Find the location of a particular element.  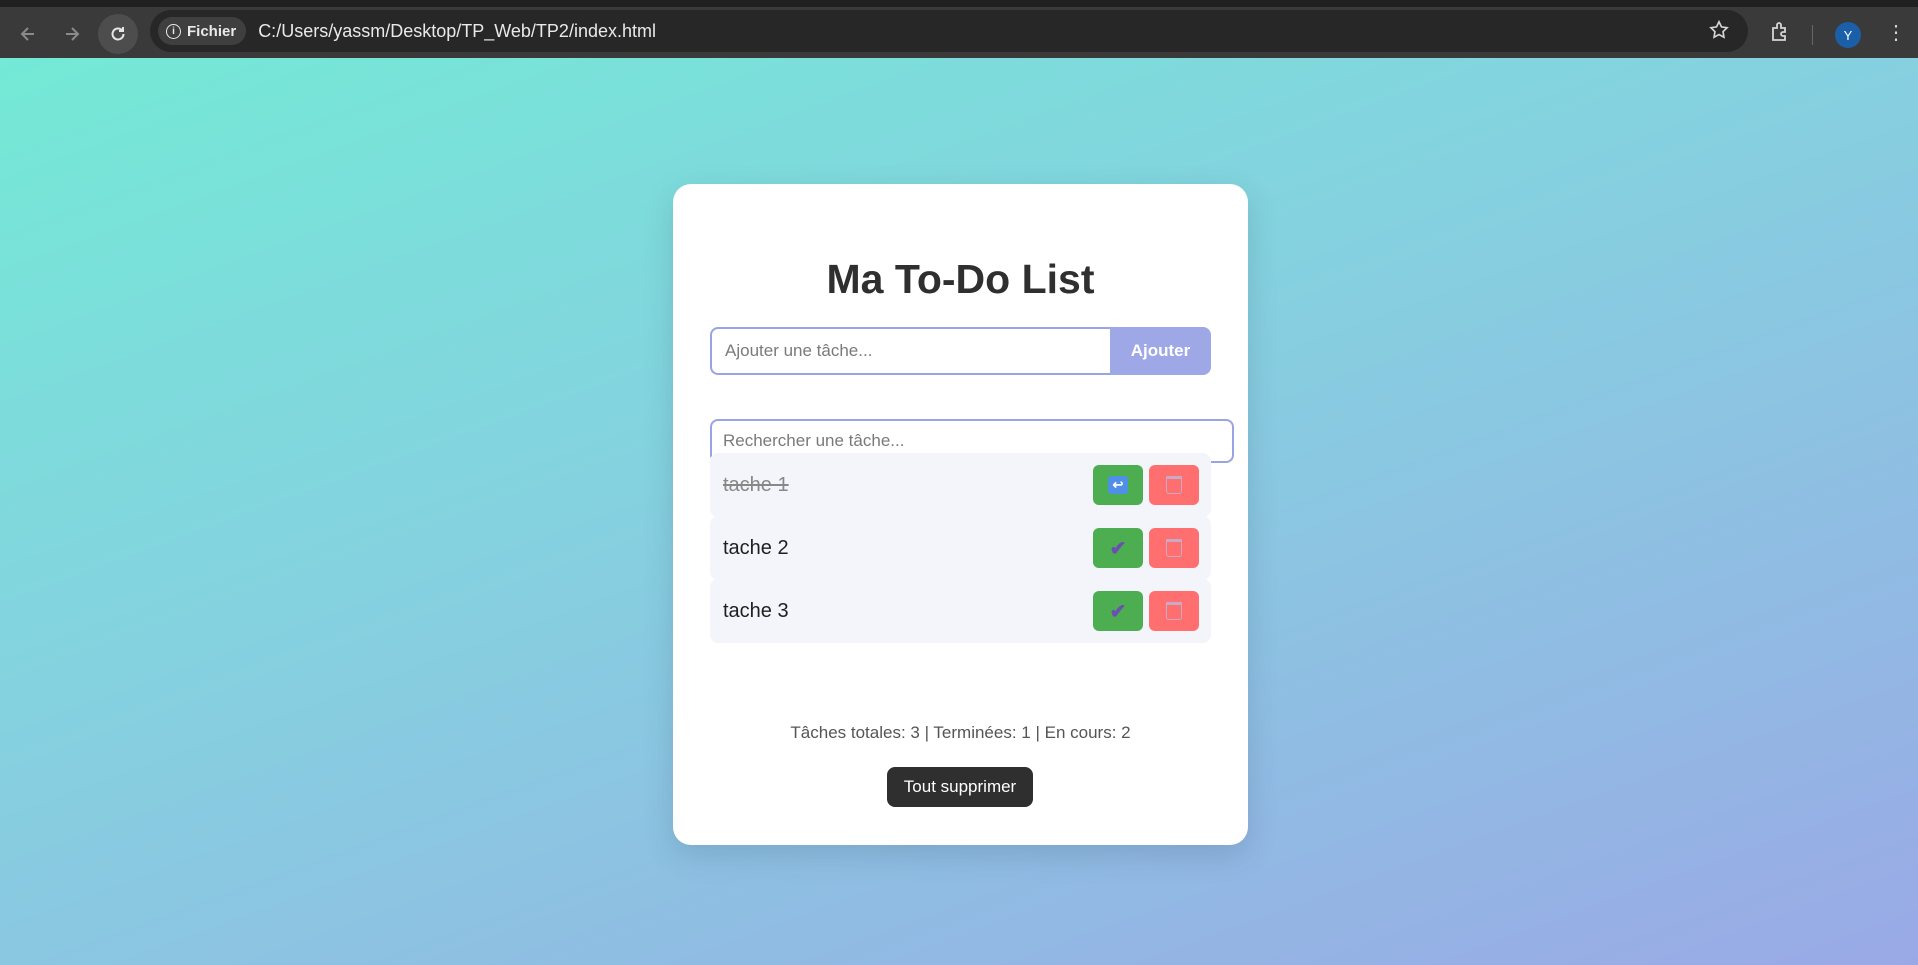

undo-task-button: ↩ is located at coordinates (1118, 485).